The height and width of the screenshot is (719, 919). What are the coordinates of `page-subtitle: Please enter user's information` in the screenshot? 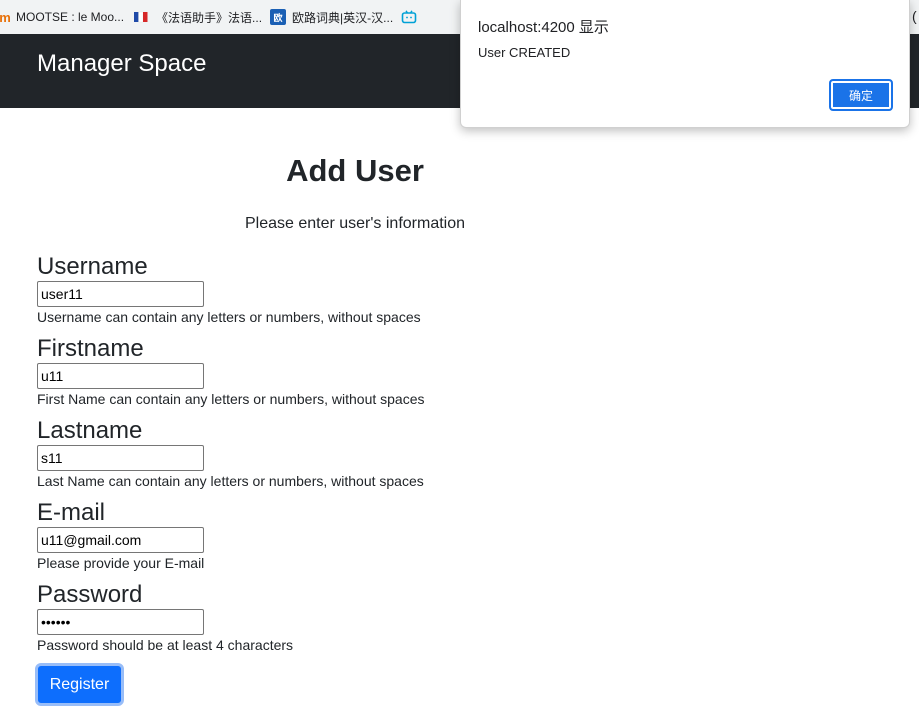 It's located at (355, 223).